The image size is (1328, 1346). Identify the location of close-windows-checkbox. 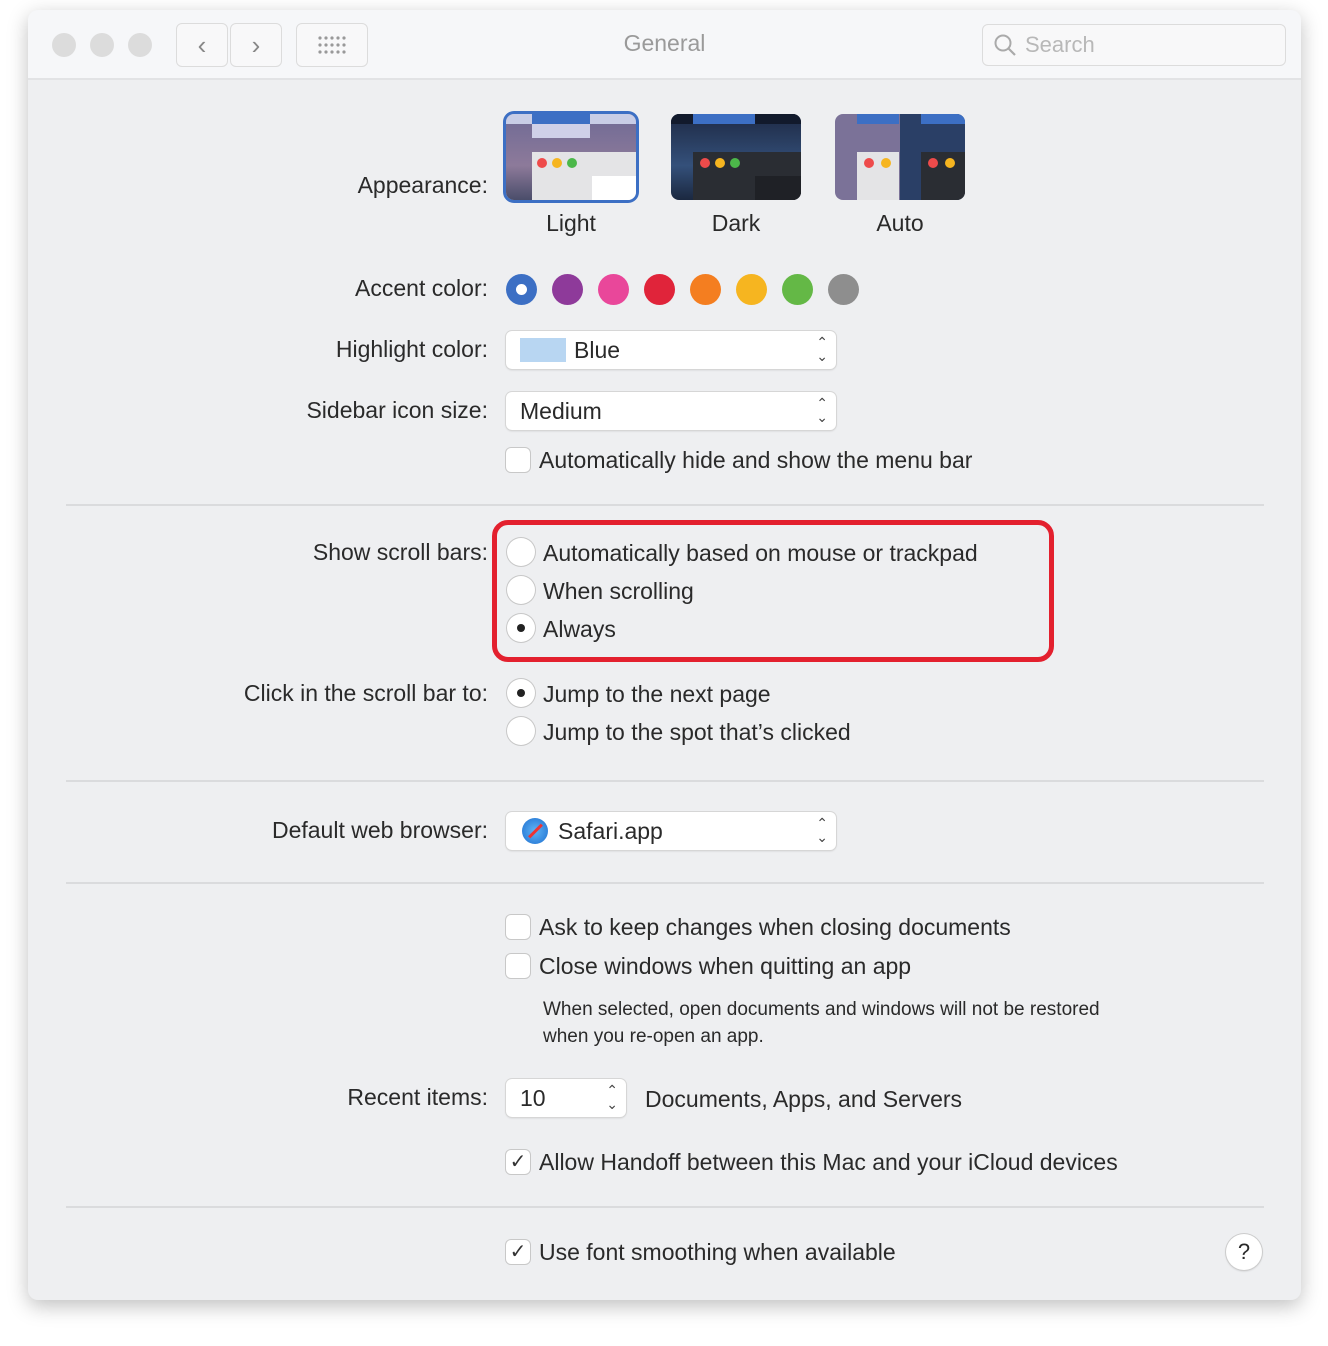
(518, 966).